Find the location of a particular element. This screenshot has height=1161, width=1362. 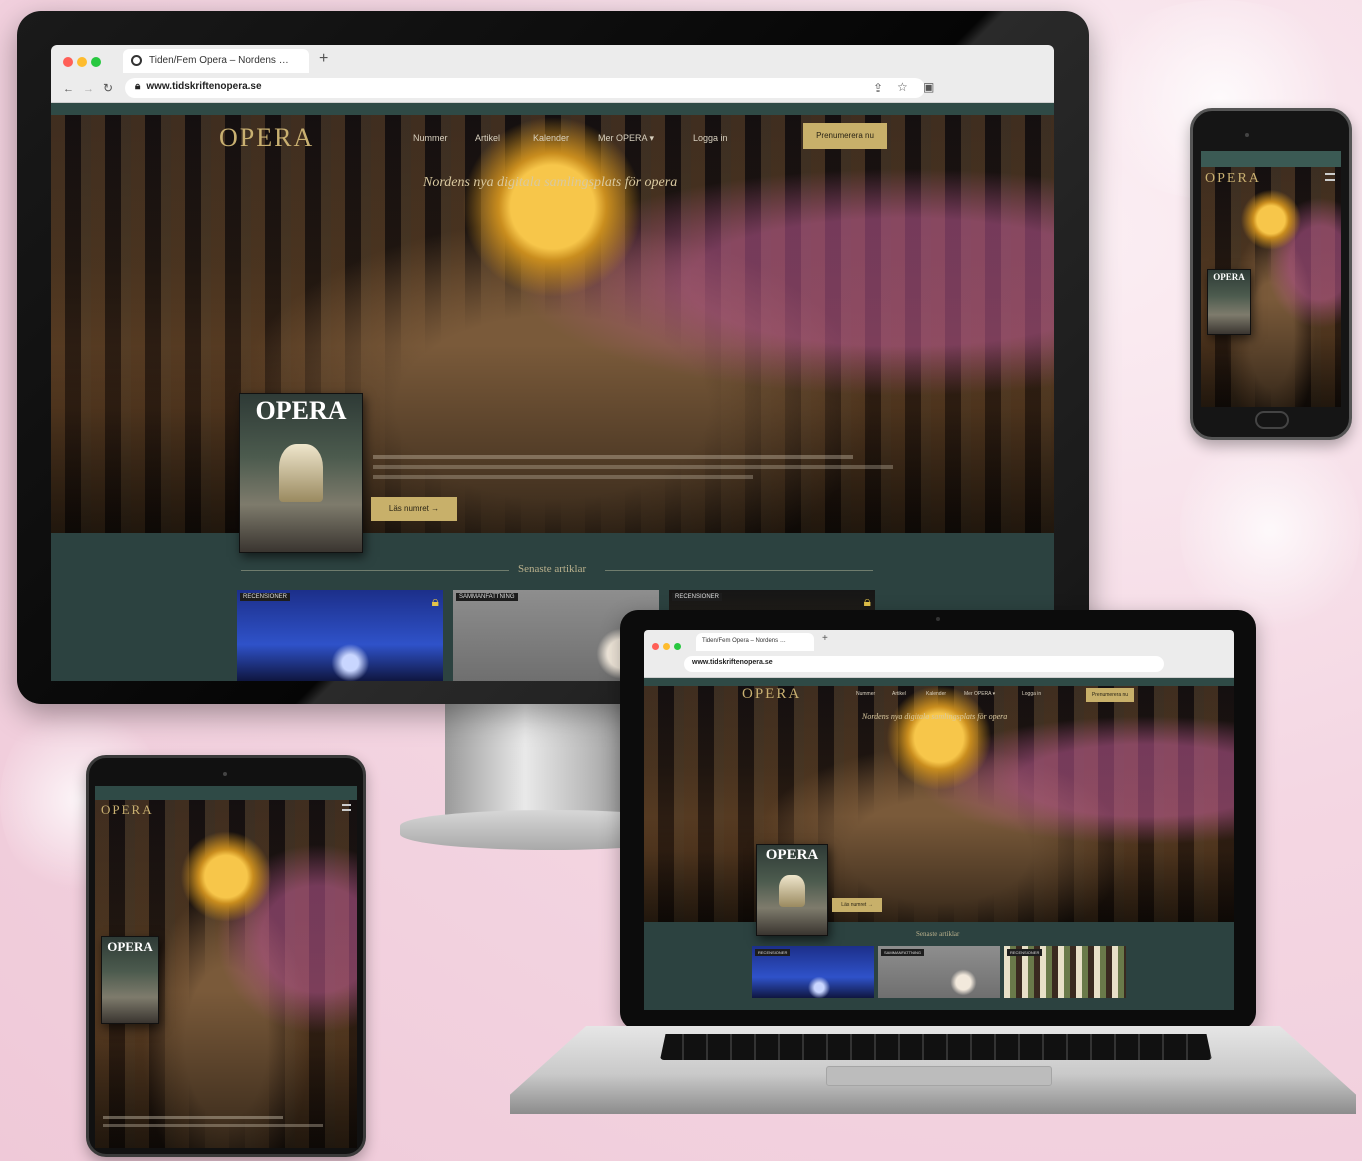

back-icon: ← is located at coordinates (68, 89).